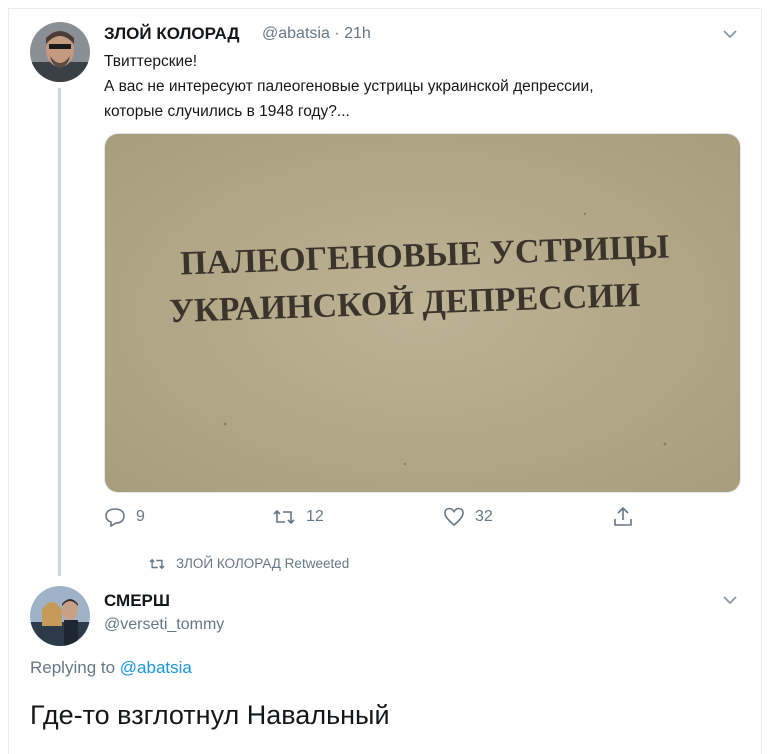 This screenshot has height=754, width=779. What do you see at coordinates (454, 517) in the screenshot?
I see `like-icon` at bounding box center [454, 517].